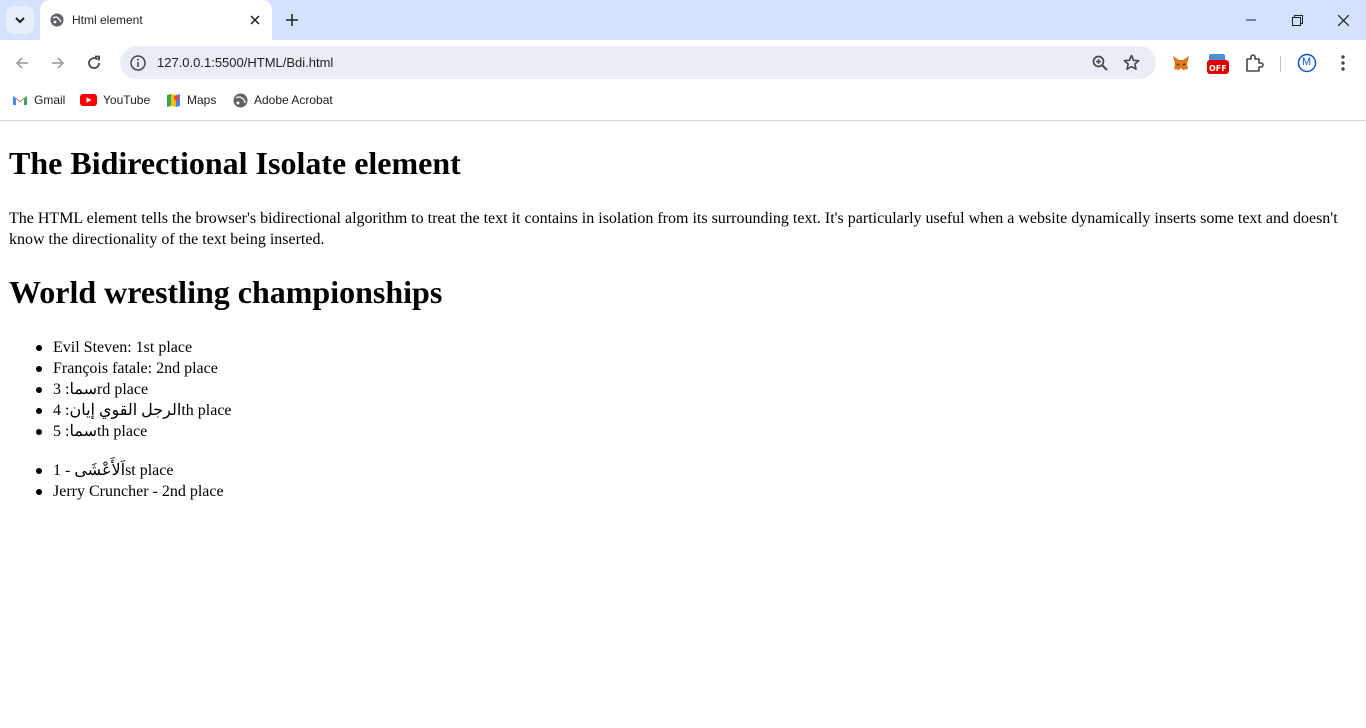  I want to click on bookmark-label: YouTube, so click(127, 100).